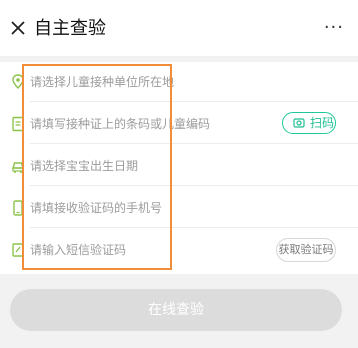  Describe the element at coordinates (96, 208) in the screenshot. I see `phone-field-placeholder: 请填接收验证码的手机号` at that location.